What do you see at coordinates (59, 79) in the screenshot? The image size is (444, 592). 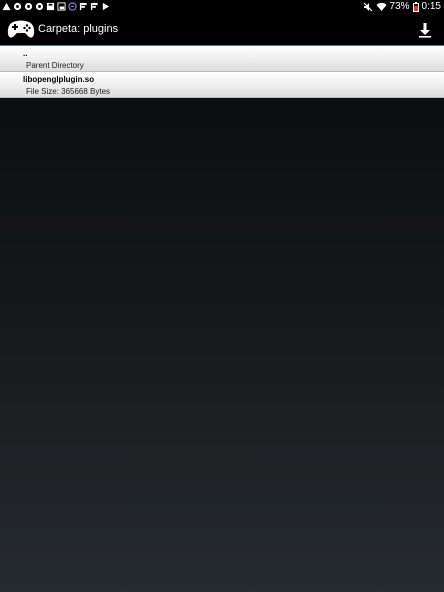 I see `file-name: libopenglplugin.so` at bounding box center [59, 79].